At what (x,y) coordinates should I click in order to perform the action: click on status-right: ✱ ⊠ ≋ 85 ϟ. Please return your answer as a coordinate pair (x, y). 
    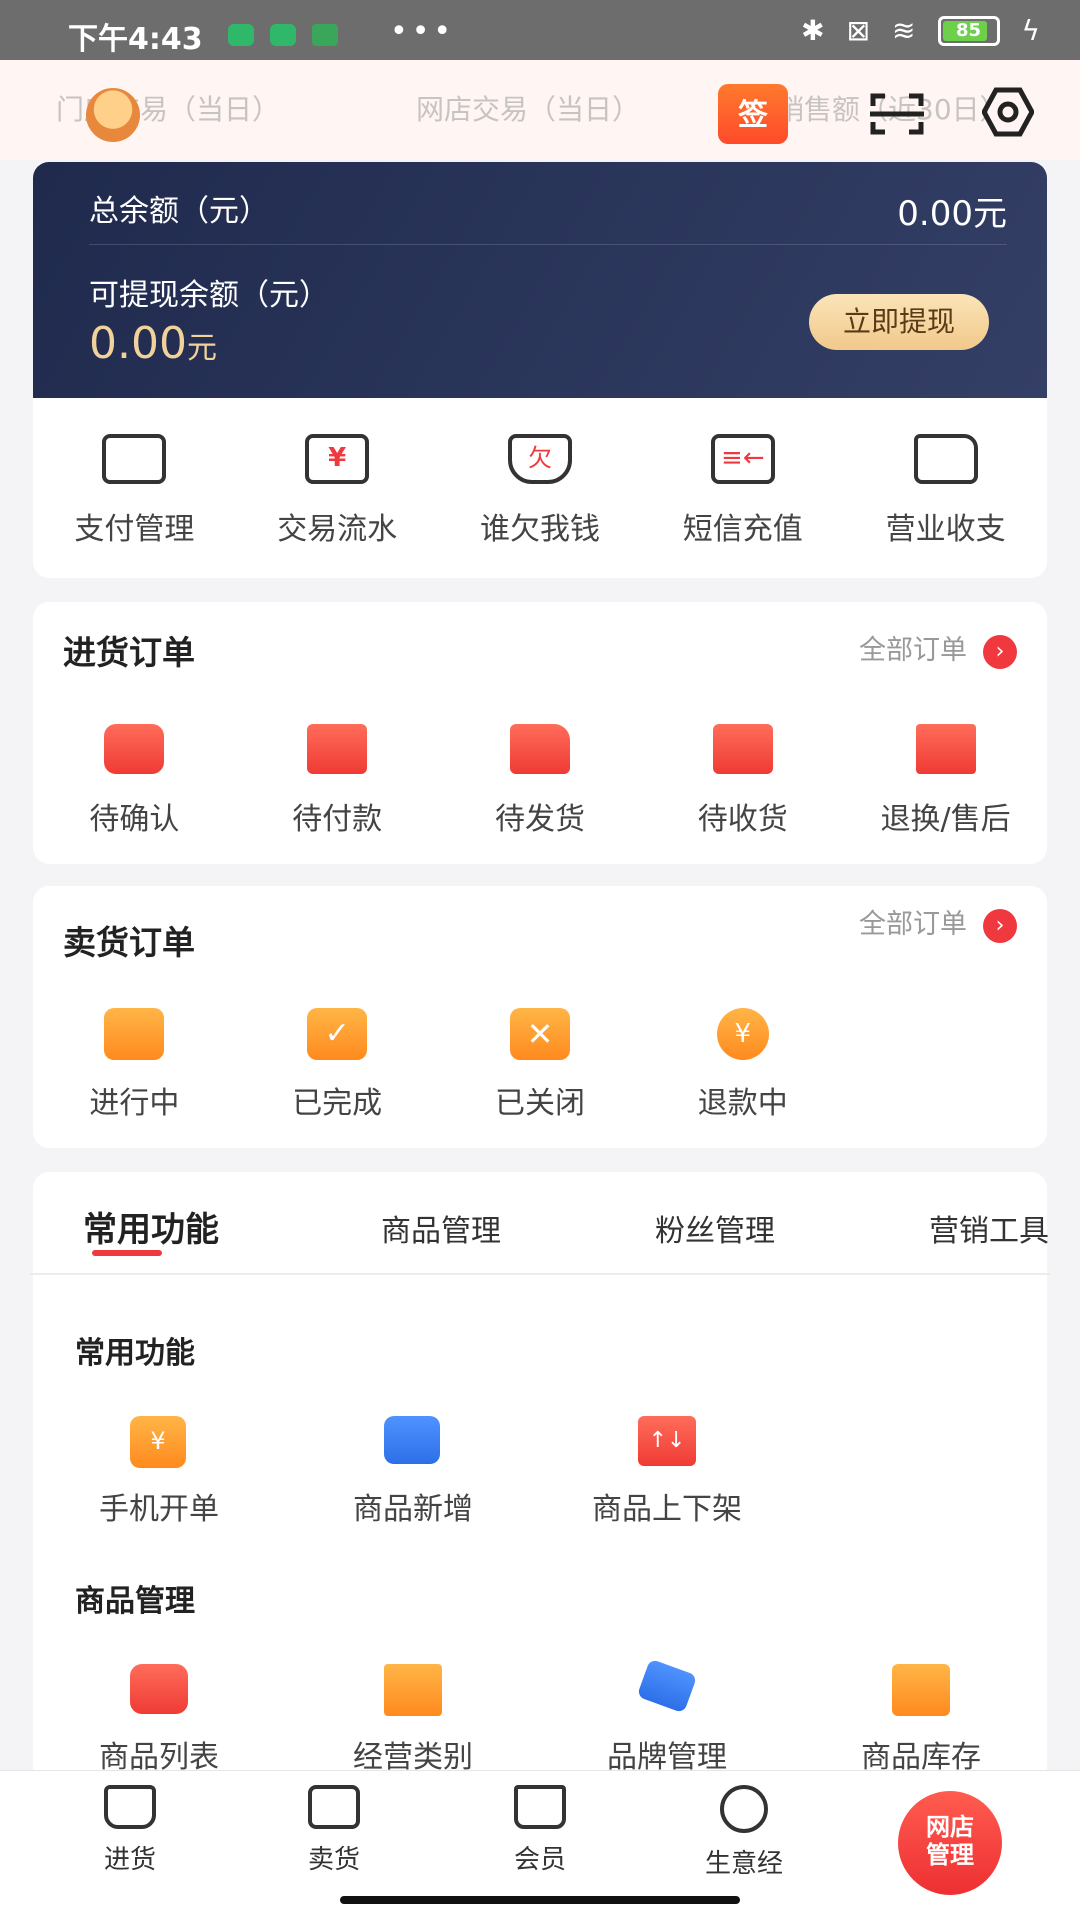
    Looking at the image, I should click on (920, 30).